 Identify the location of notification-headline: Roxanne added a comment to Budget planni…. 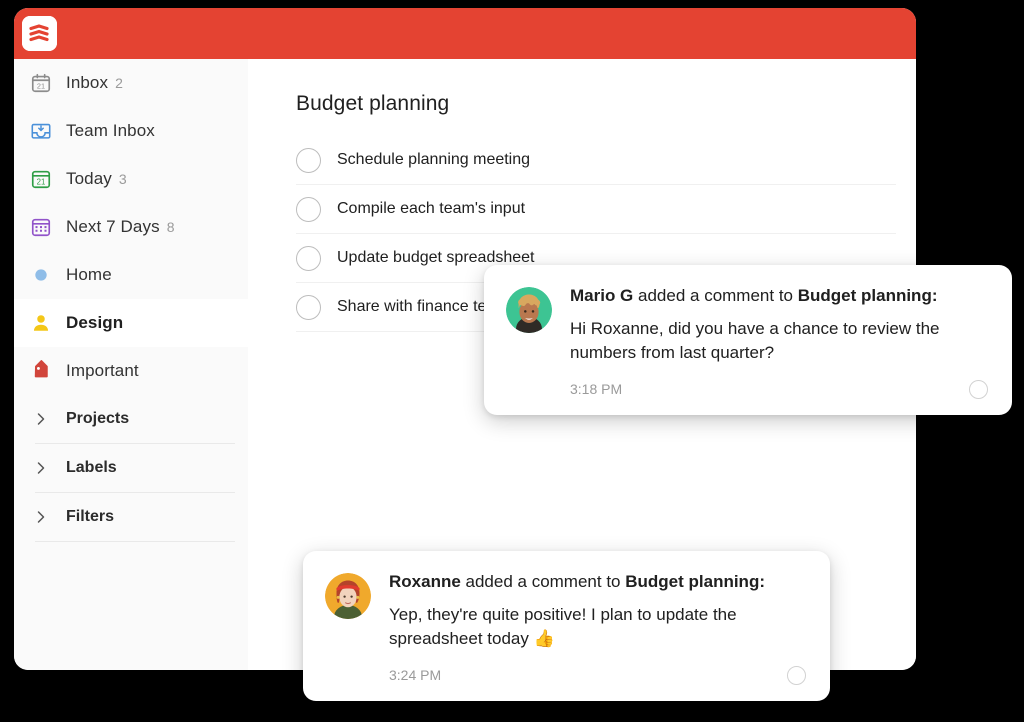
(597, 581).